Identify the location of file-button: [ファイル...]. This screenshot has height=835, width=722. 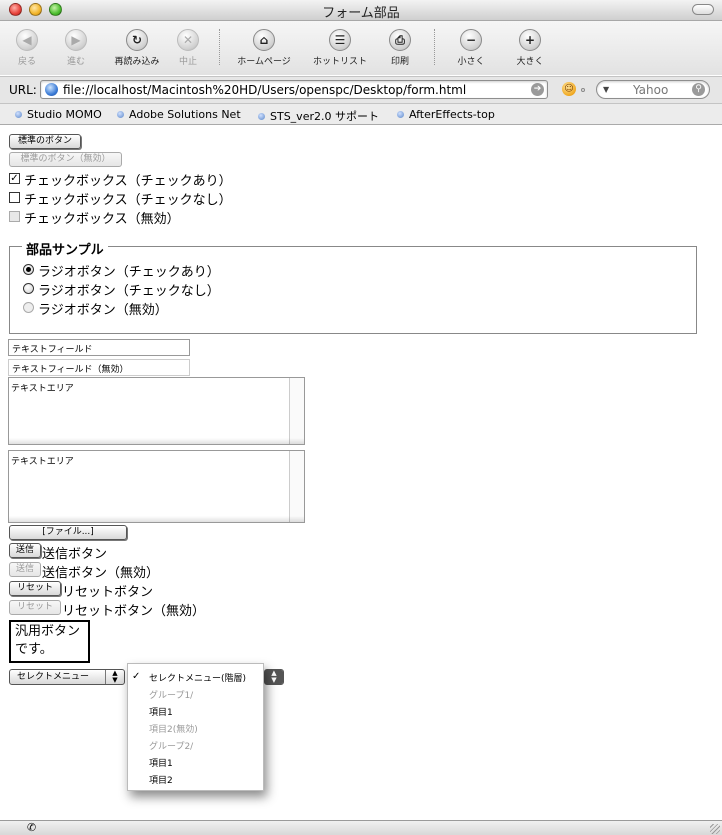
(68, 532).